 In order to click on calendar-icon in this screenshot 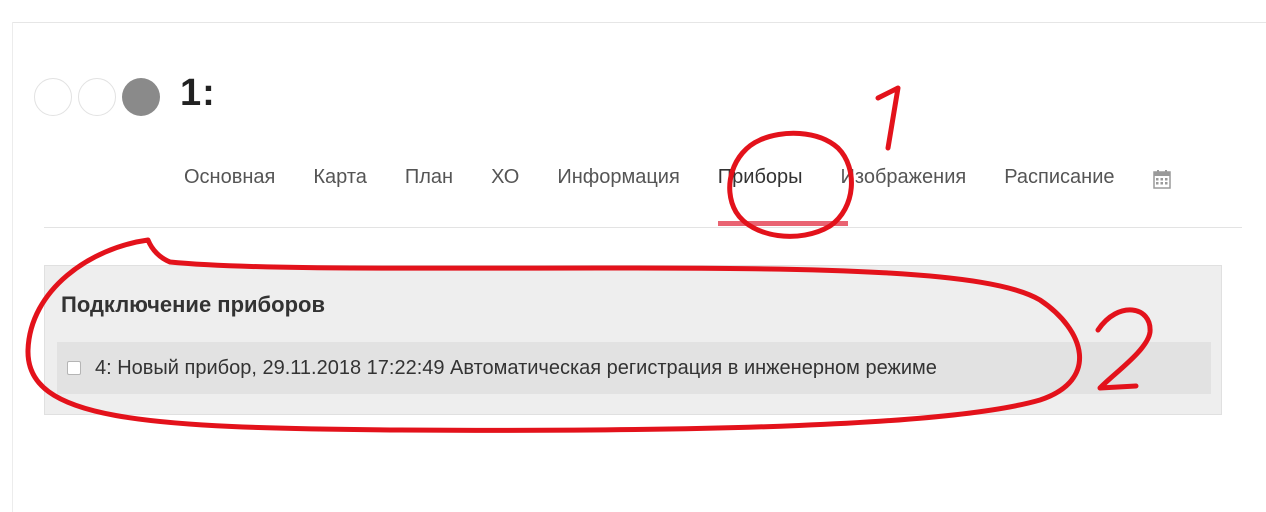, I will do `click(1161, 179)`.